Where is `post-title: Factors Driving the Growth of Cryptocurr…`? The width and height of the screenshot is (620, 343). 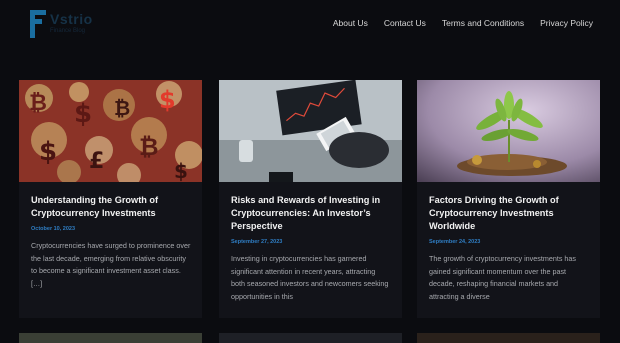 post-title: Factors Driving the Growth of Cryptocurr… is located at coordinates (509, 213).